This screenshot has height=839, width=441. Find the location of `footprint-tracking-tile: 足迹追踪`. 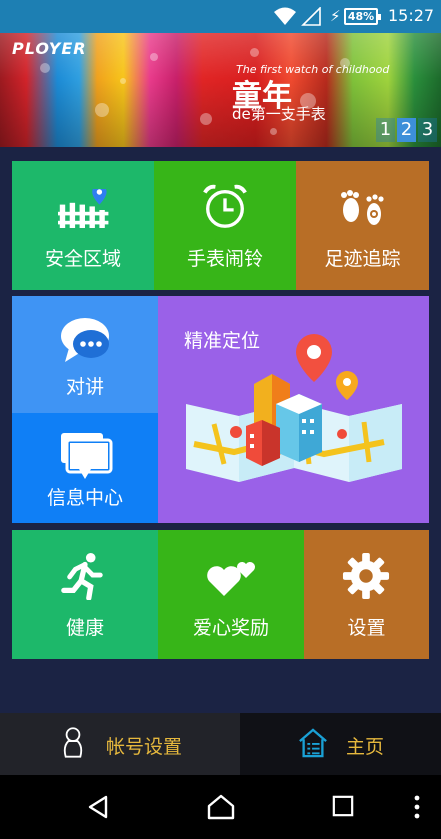

footprint-tracking-tile: 足迹追踪 is located at coordinates (362, 225).